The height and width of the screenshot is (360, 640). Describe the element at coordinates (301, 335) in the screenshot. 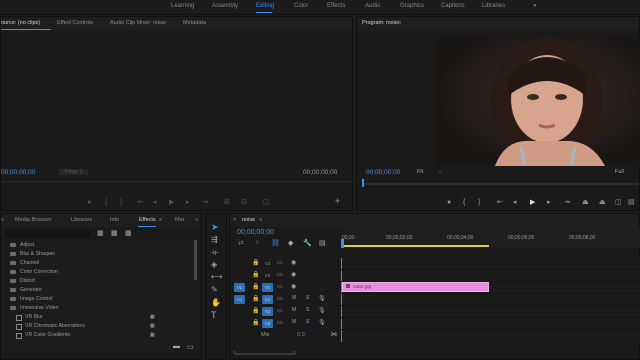

I see `mix-value: 0.0` at that location.